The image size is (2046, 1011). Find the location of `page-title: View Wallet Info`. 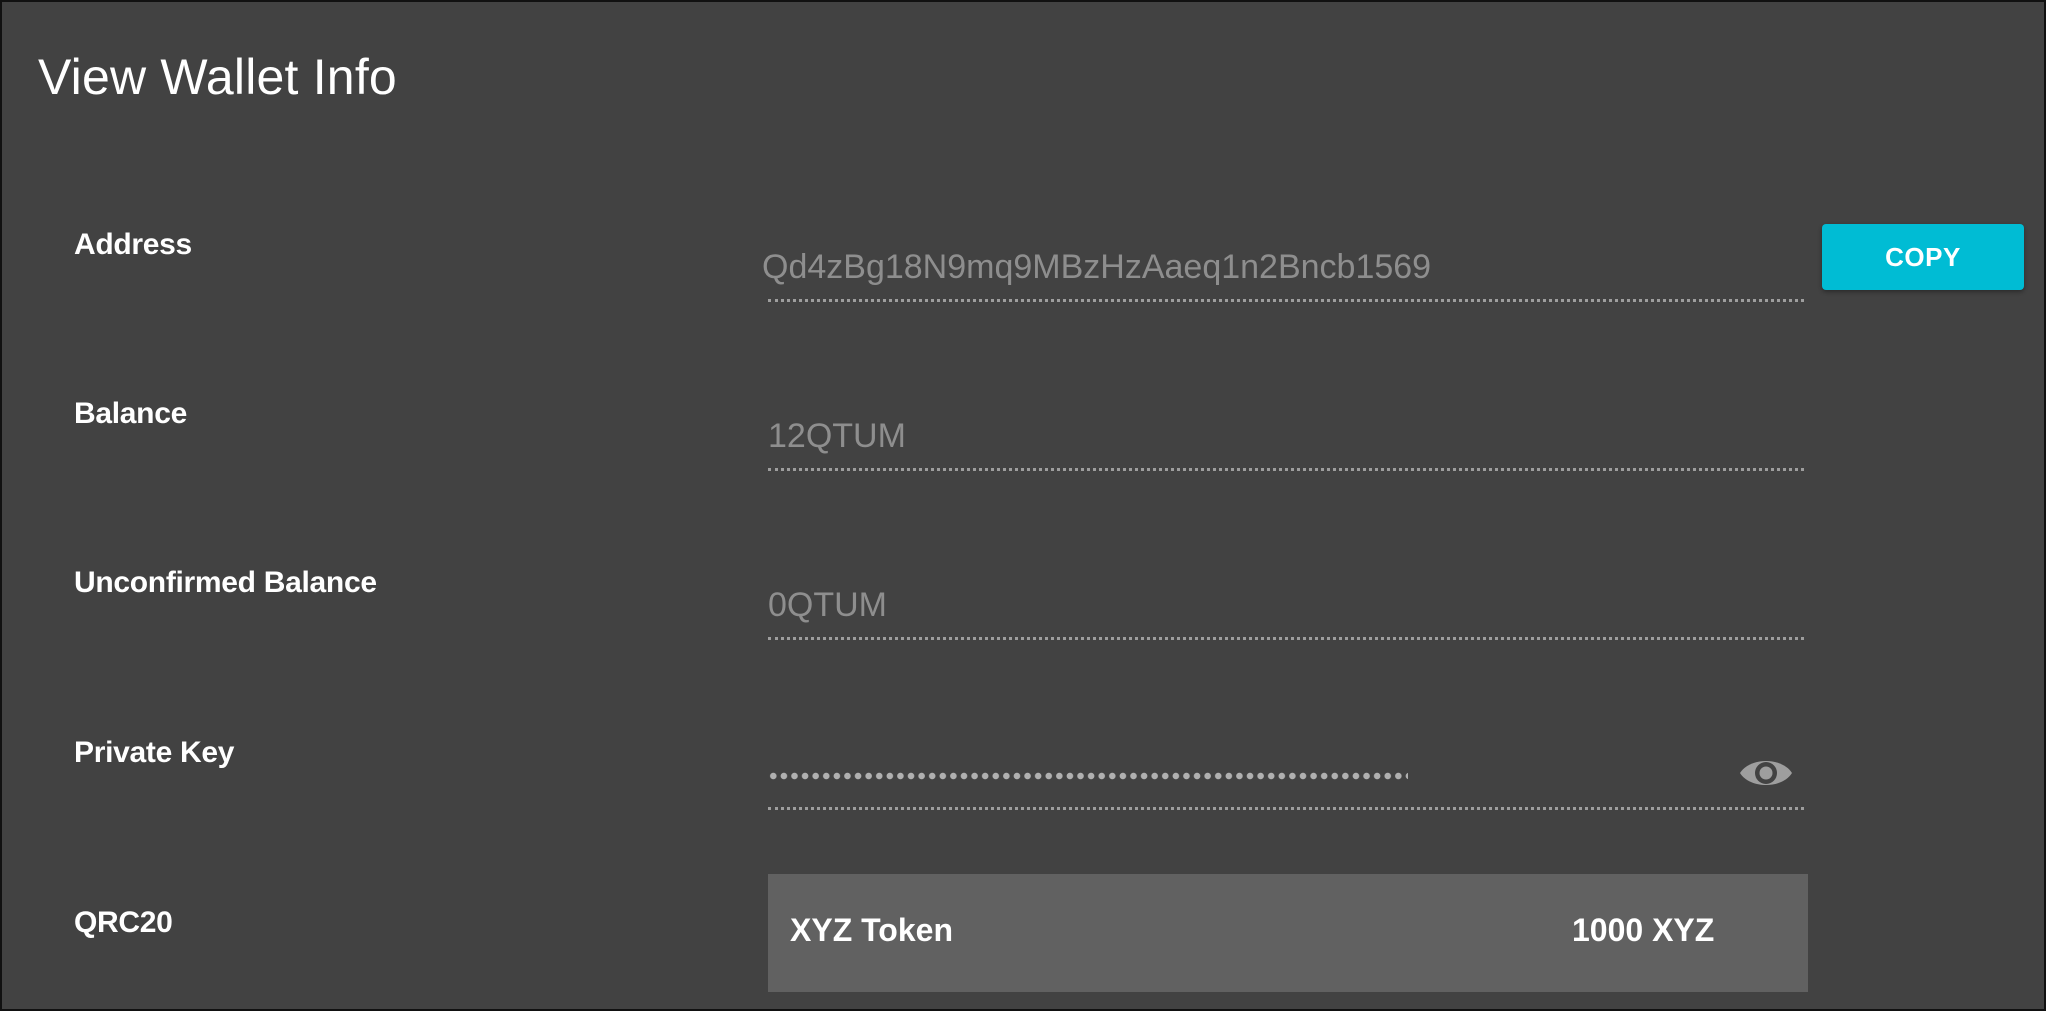

page-title: View Wallet Info is located at coordinates (217, 77).